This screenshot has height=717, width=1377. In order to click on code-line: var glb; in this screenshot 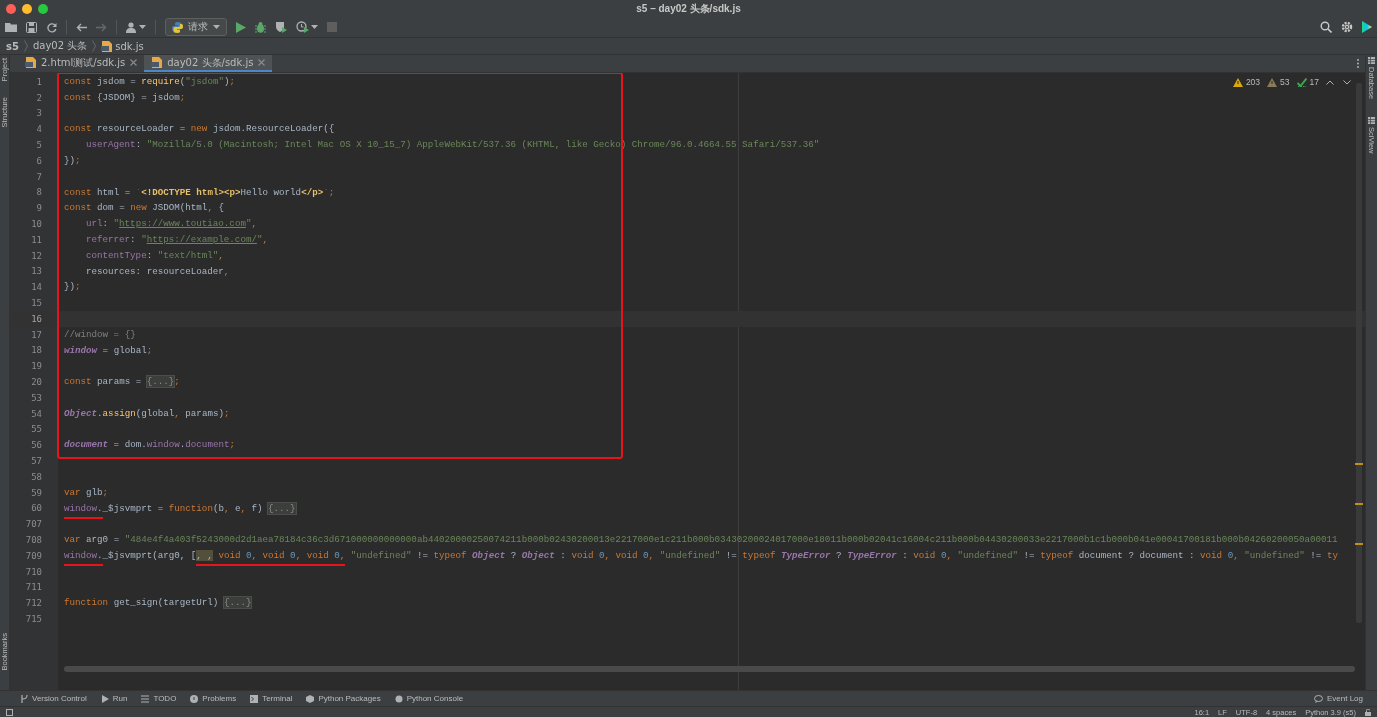, I will do `click(86, 492)`.